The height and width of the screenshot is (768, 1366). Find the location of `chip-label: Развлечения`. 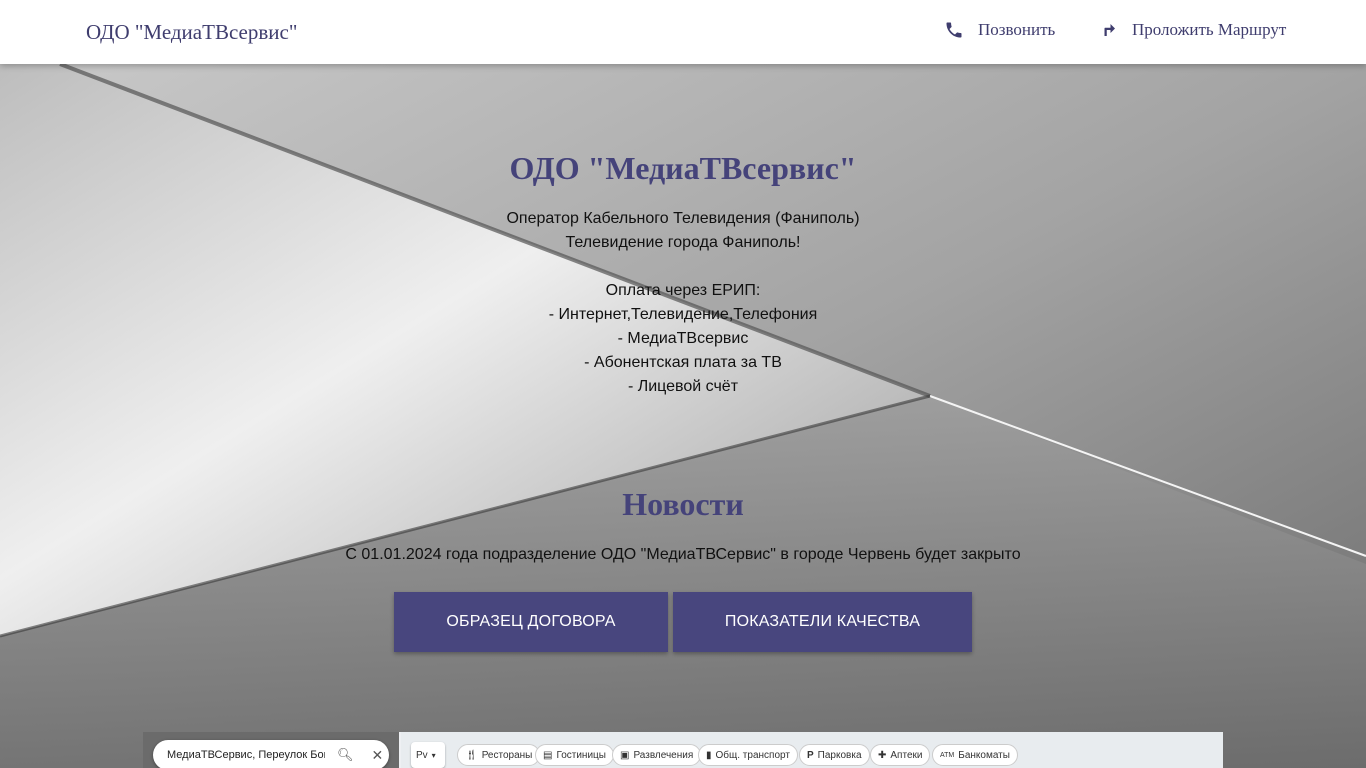

chip-label: Развлечения is located at coordinates (663, 755).